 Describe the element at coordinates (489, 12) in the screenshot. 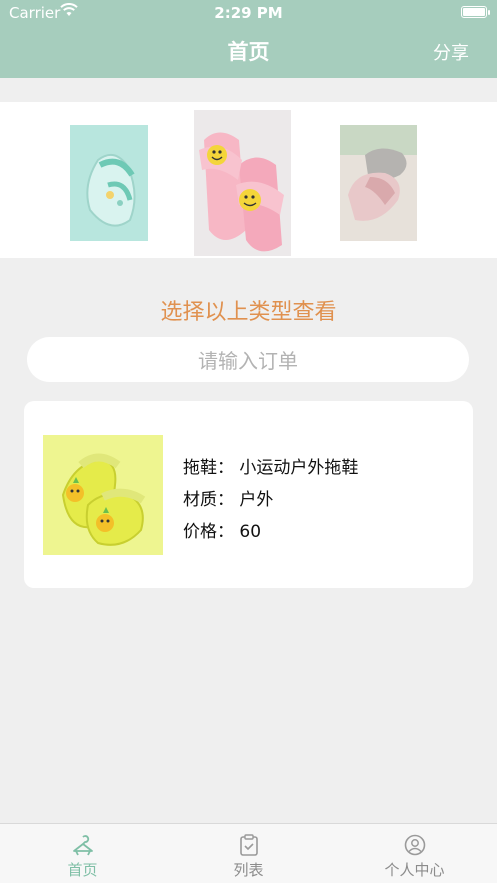

I see `battery-tip` at that location.